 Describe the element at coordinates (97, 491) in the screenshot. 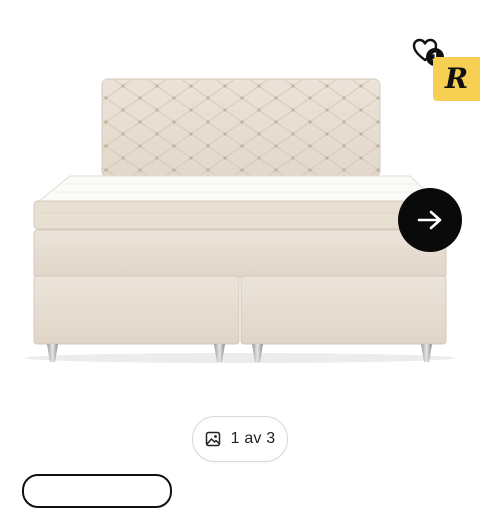

I see `bottom-button-partial` at that location.